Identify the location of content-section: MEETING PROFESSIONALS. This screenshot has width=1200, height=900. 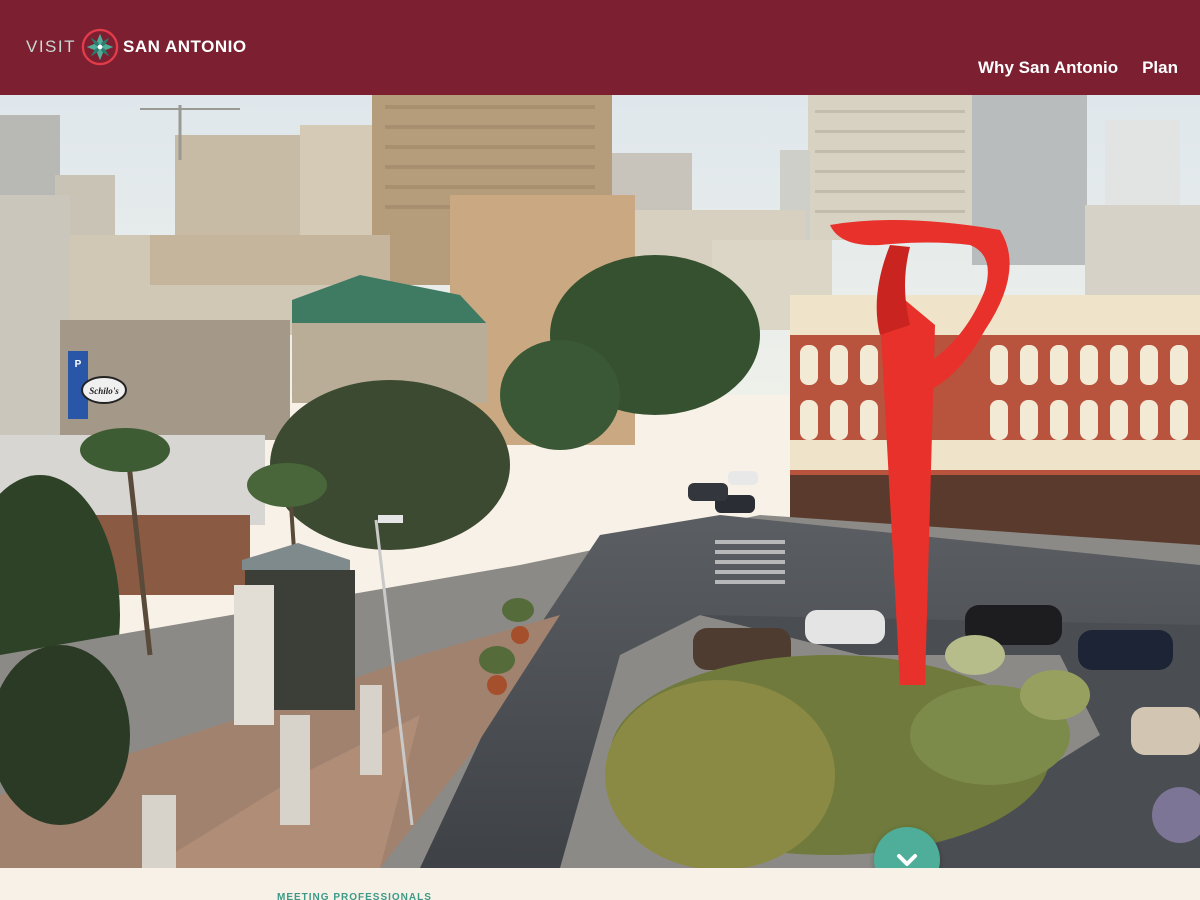
(600, 884).